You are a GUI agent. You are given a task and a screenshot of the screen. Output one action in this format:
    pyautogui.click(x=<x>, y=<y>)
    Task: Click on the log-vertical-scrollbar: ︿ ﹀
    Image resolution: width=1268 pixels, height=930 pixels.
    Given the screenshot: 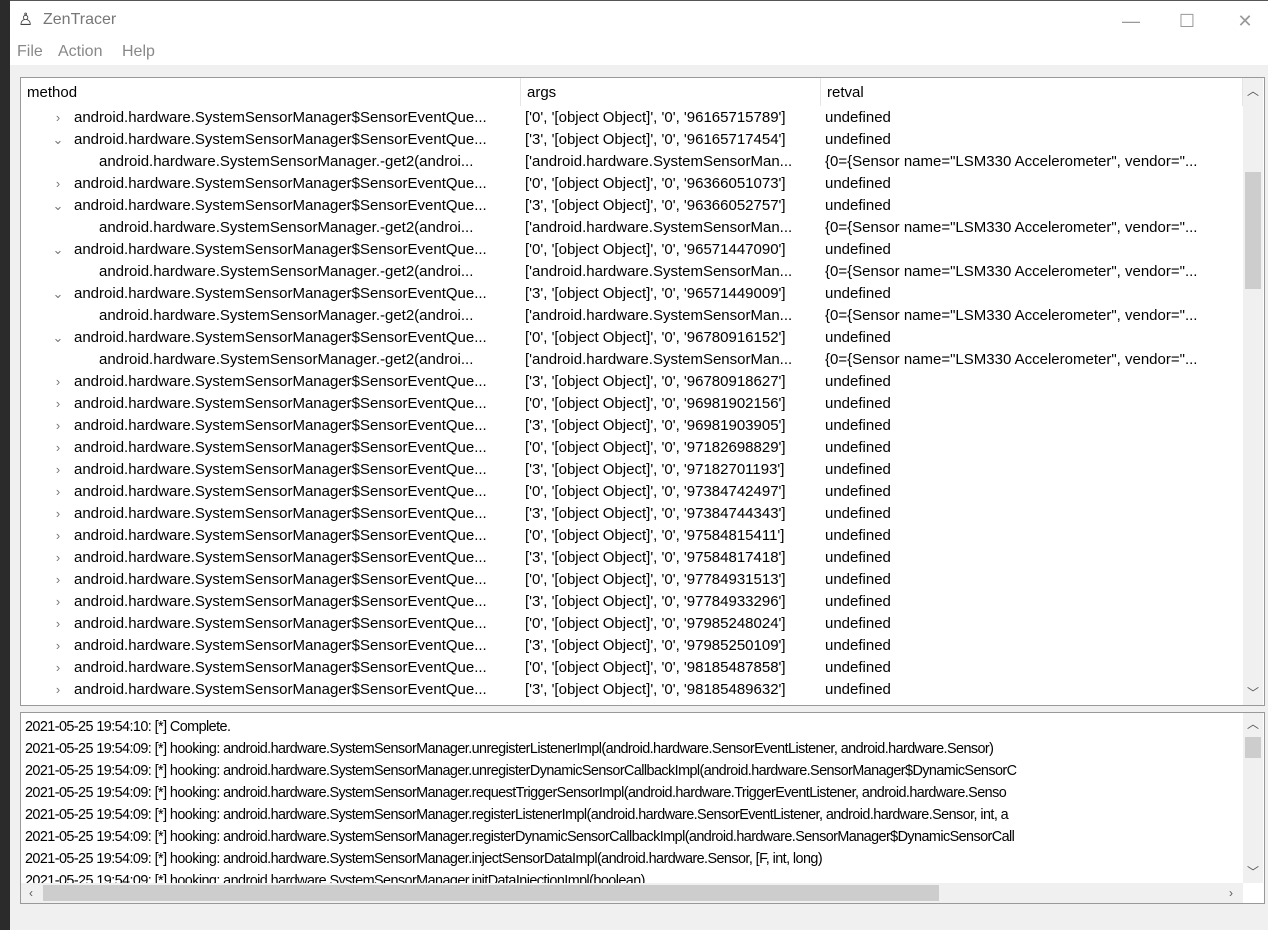 What is the action you would take?
    pyautogui.click(x=1253, y=798)
    